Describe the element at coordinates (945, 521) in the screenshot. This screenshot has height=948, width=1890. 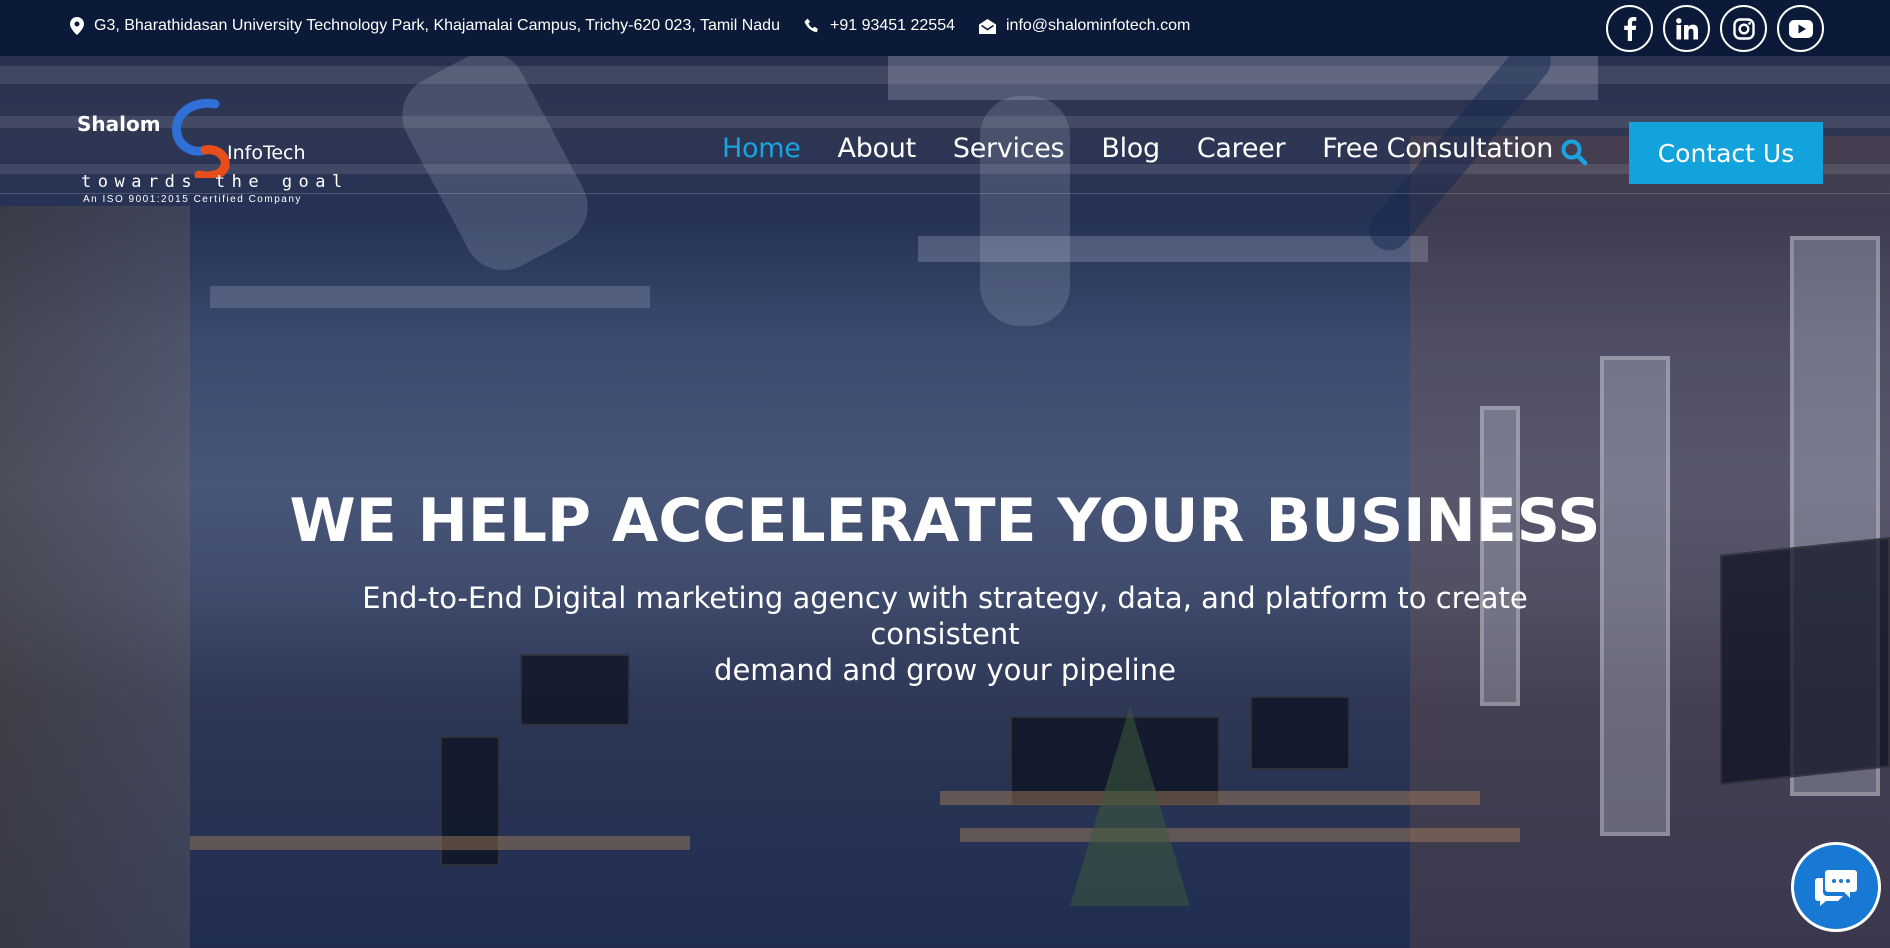
I see `hero-title: WE HELP ACCELERATE YOUR BUSINESS` at that location.